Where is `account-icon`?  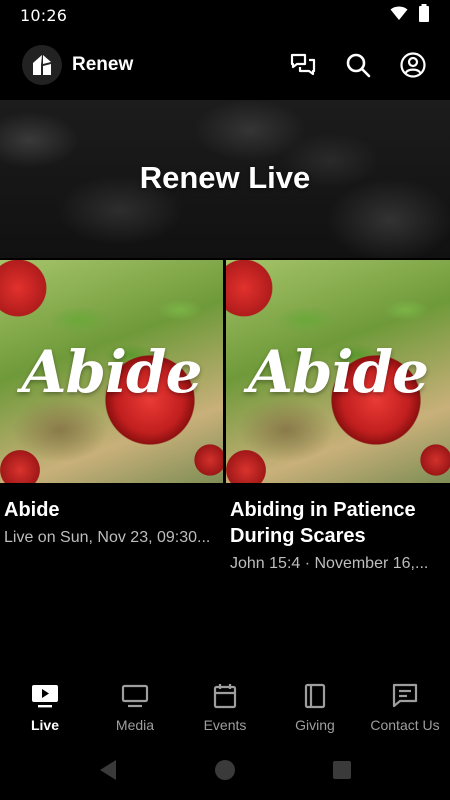 account-icon is located at coordinates (412, 65).